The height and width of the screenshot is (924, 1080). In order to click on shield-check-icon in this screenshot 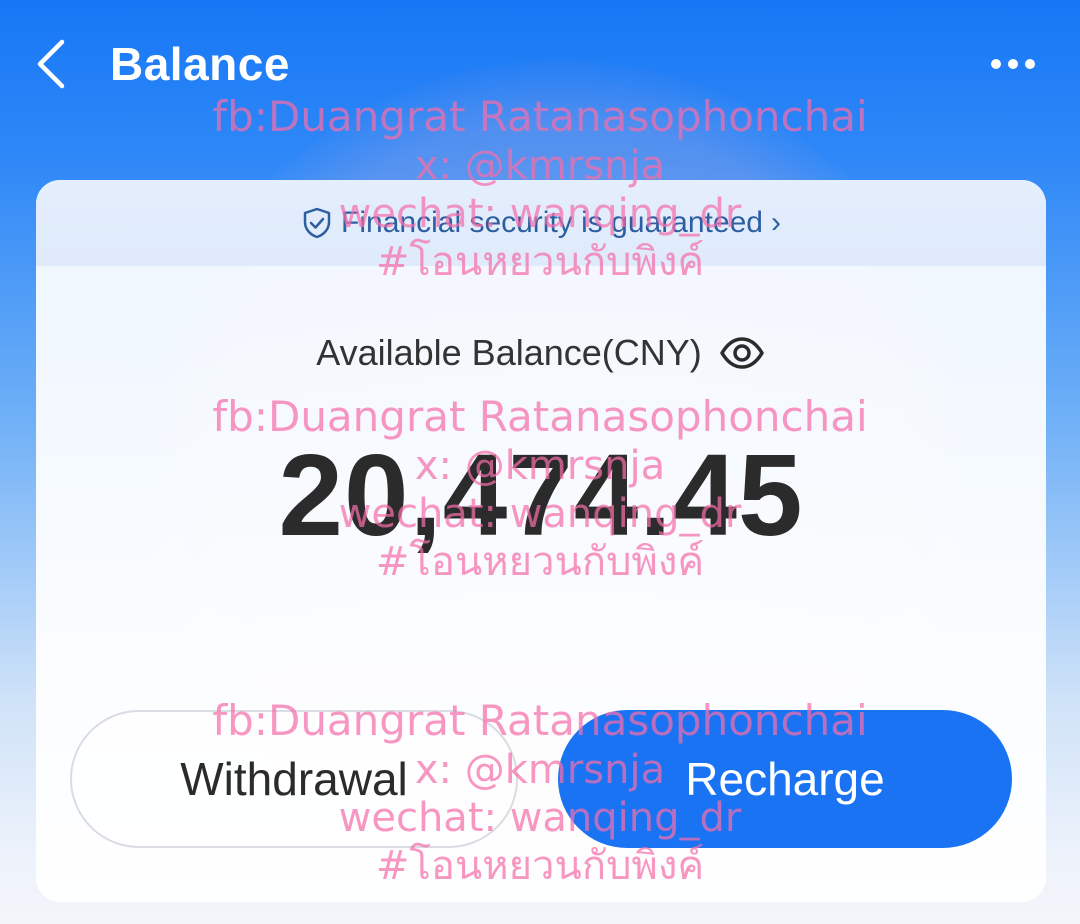, I will do `click(317, 223)`.